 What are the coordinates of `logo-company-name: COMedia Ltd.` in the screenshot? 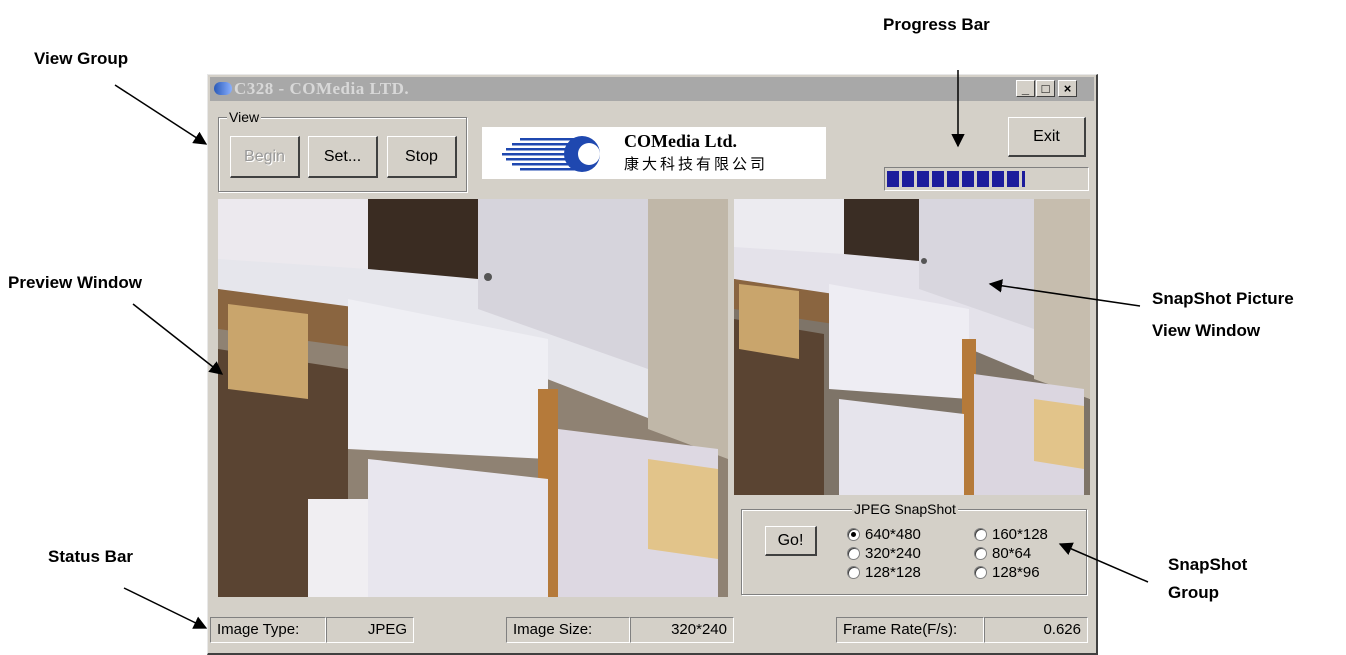 It's located at (681, 141).